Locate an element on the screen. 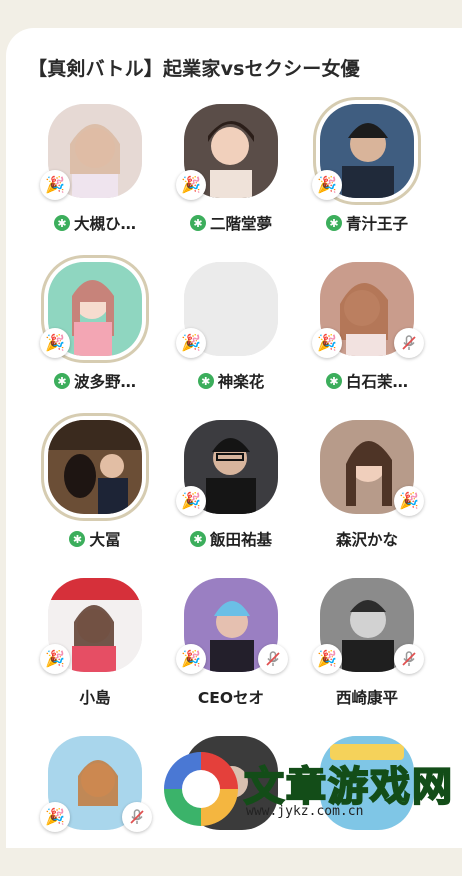 The image size is (462, 876). speaker-name: 二階堂夢 is located at coordinates (240, 224).